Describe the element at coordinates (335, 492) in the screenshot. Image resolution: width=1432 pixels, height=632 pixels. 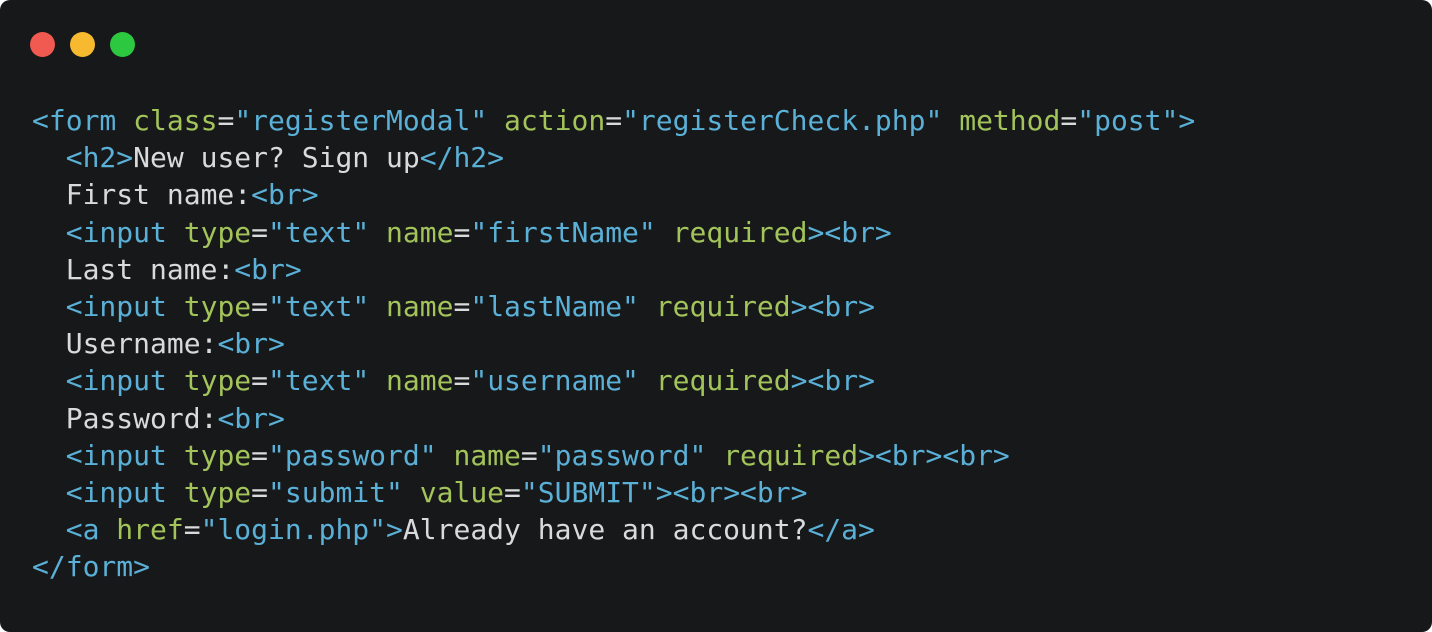
I see `code-token: "submit"` at that location.